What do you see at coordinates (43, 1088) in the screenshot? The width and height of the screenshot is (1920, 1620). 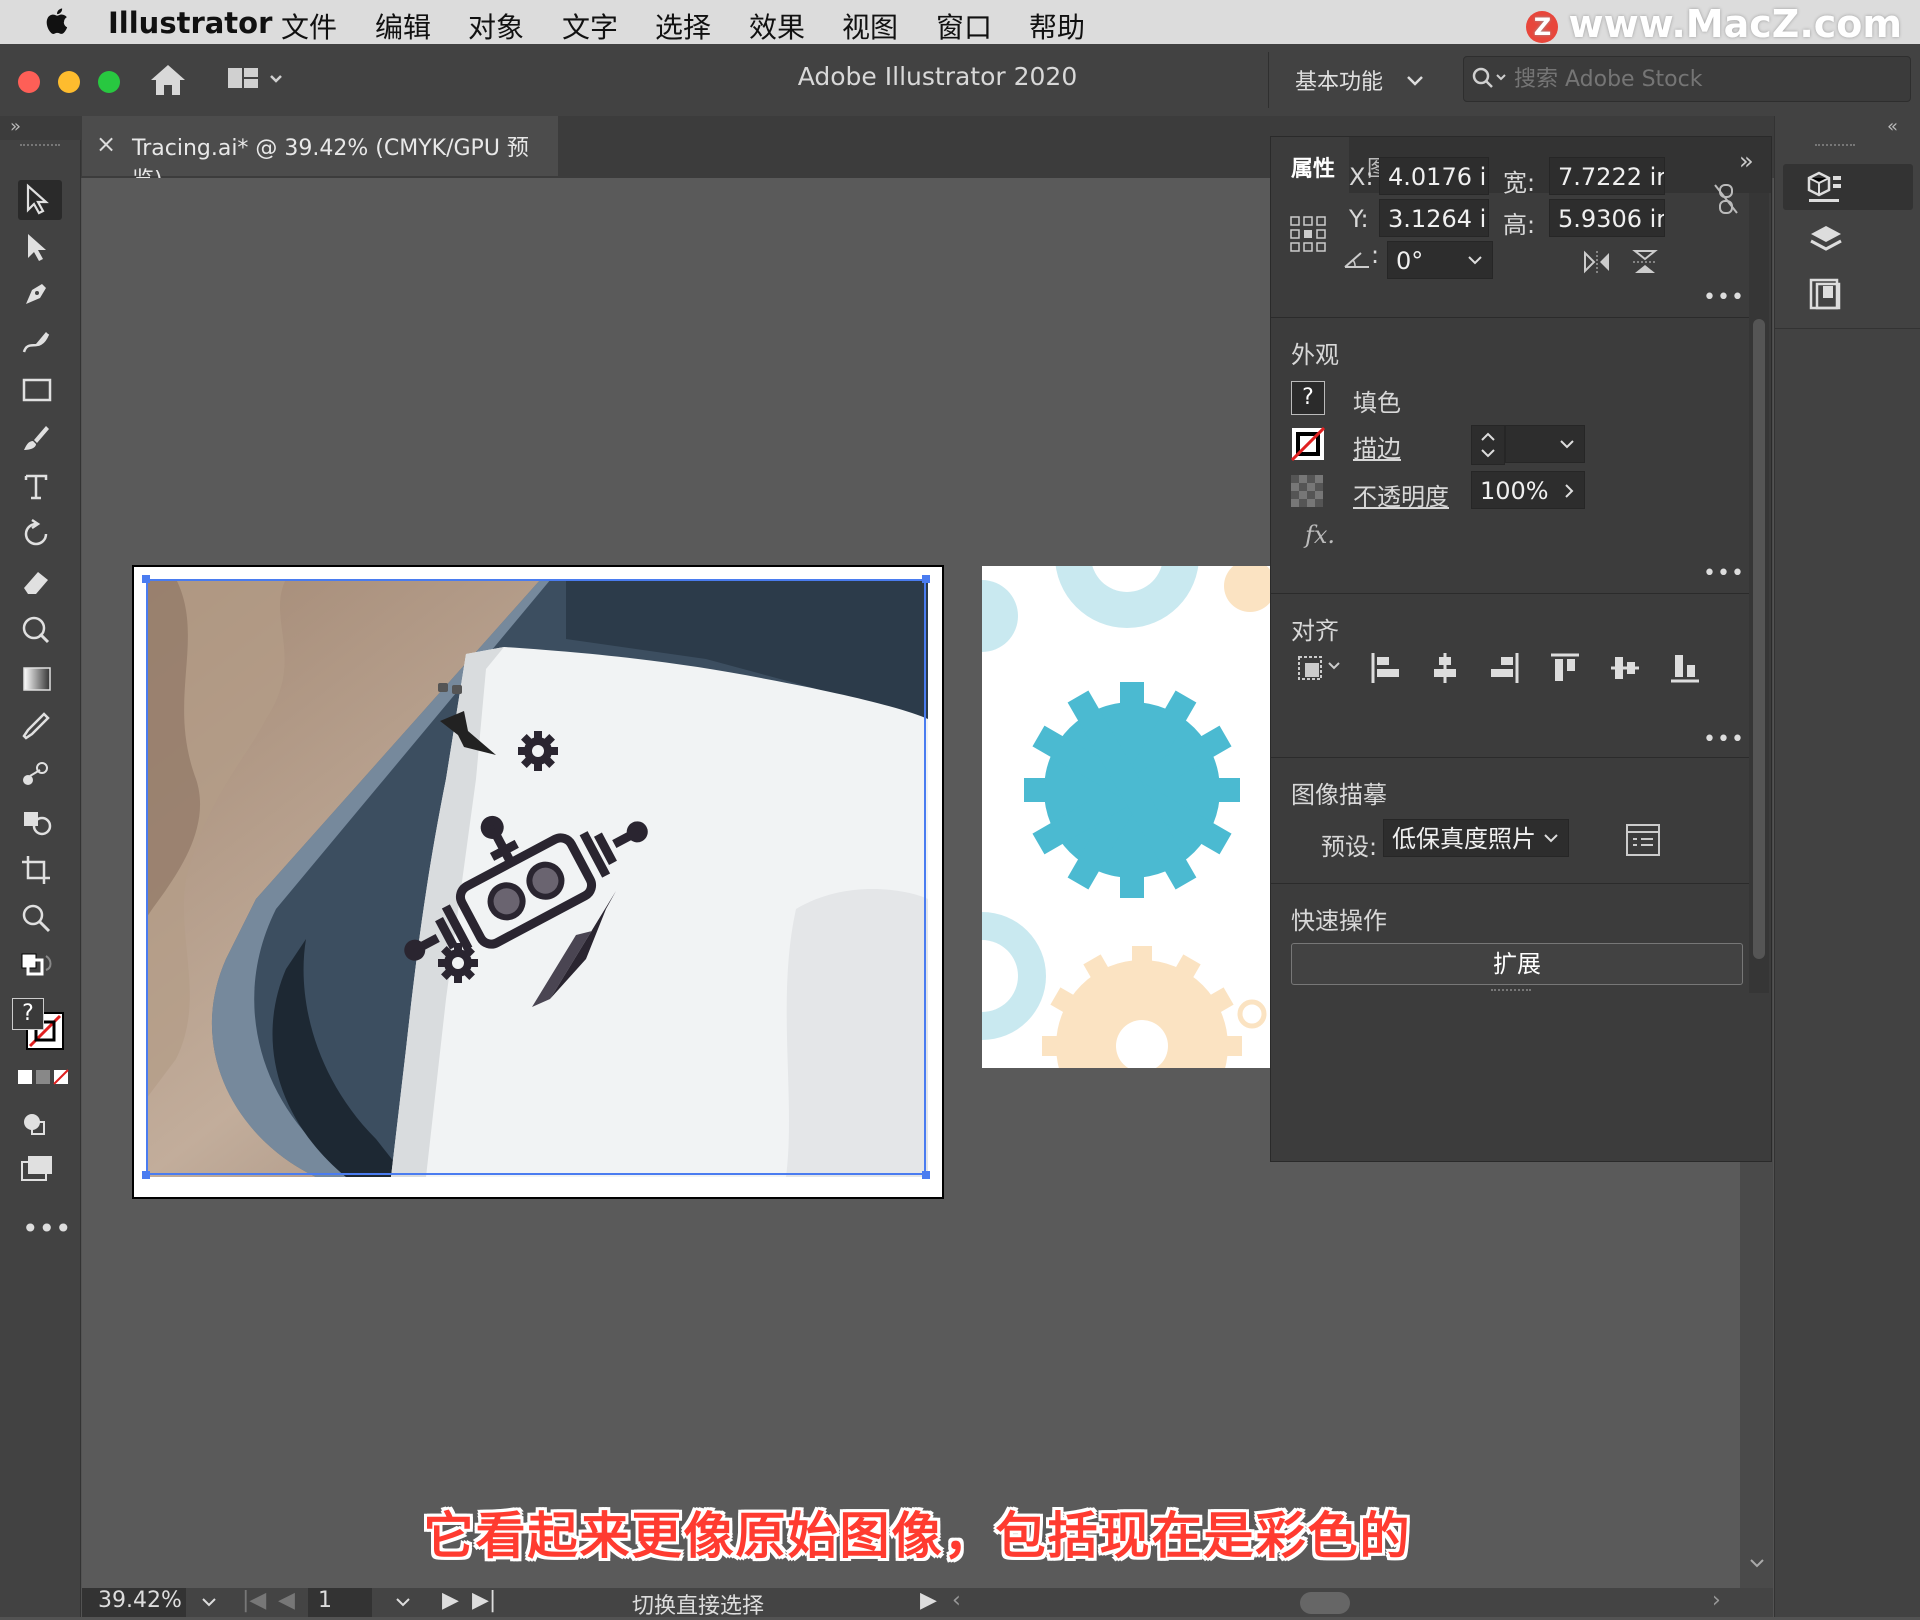 I see `color-mode-icons` at bounding box center [43, 1088].